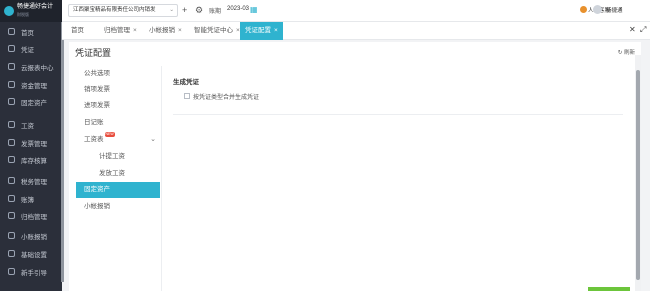 The height and width of the screenshot is (291, 650). I want to click on config-nav-item: 小帐报销, so click(118, 207).